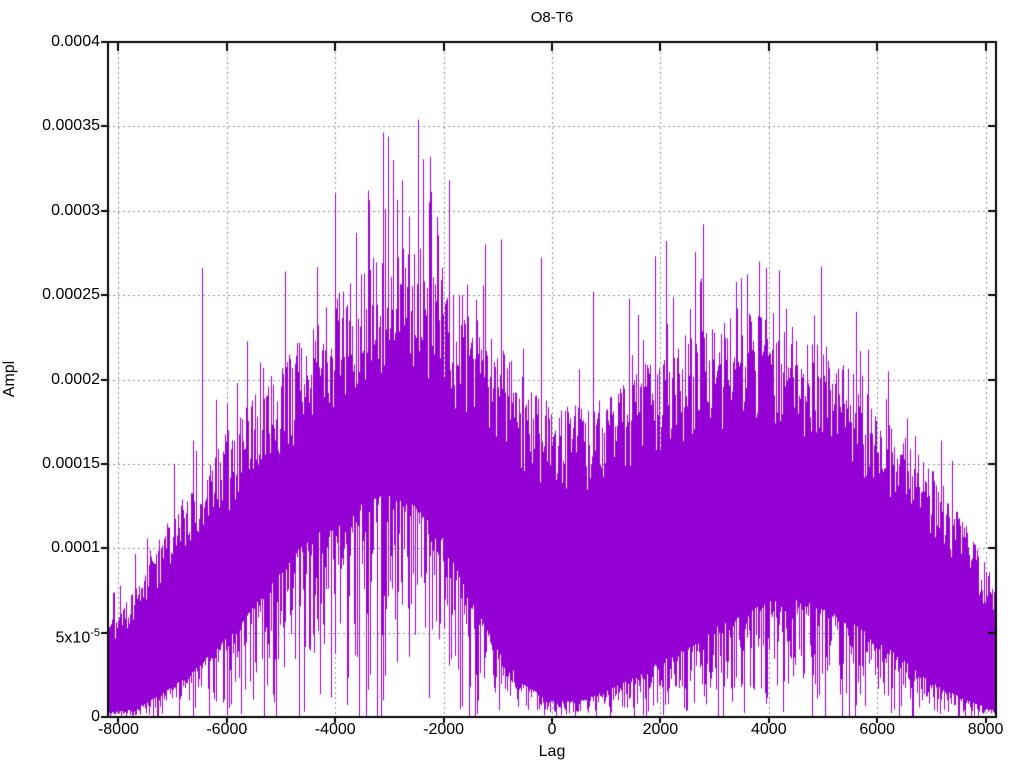  Describe the element at coordinates (552, 729) in the screenshot. I see `x-tick-label: 0` at that location.